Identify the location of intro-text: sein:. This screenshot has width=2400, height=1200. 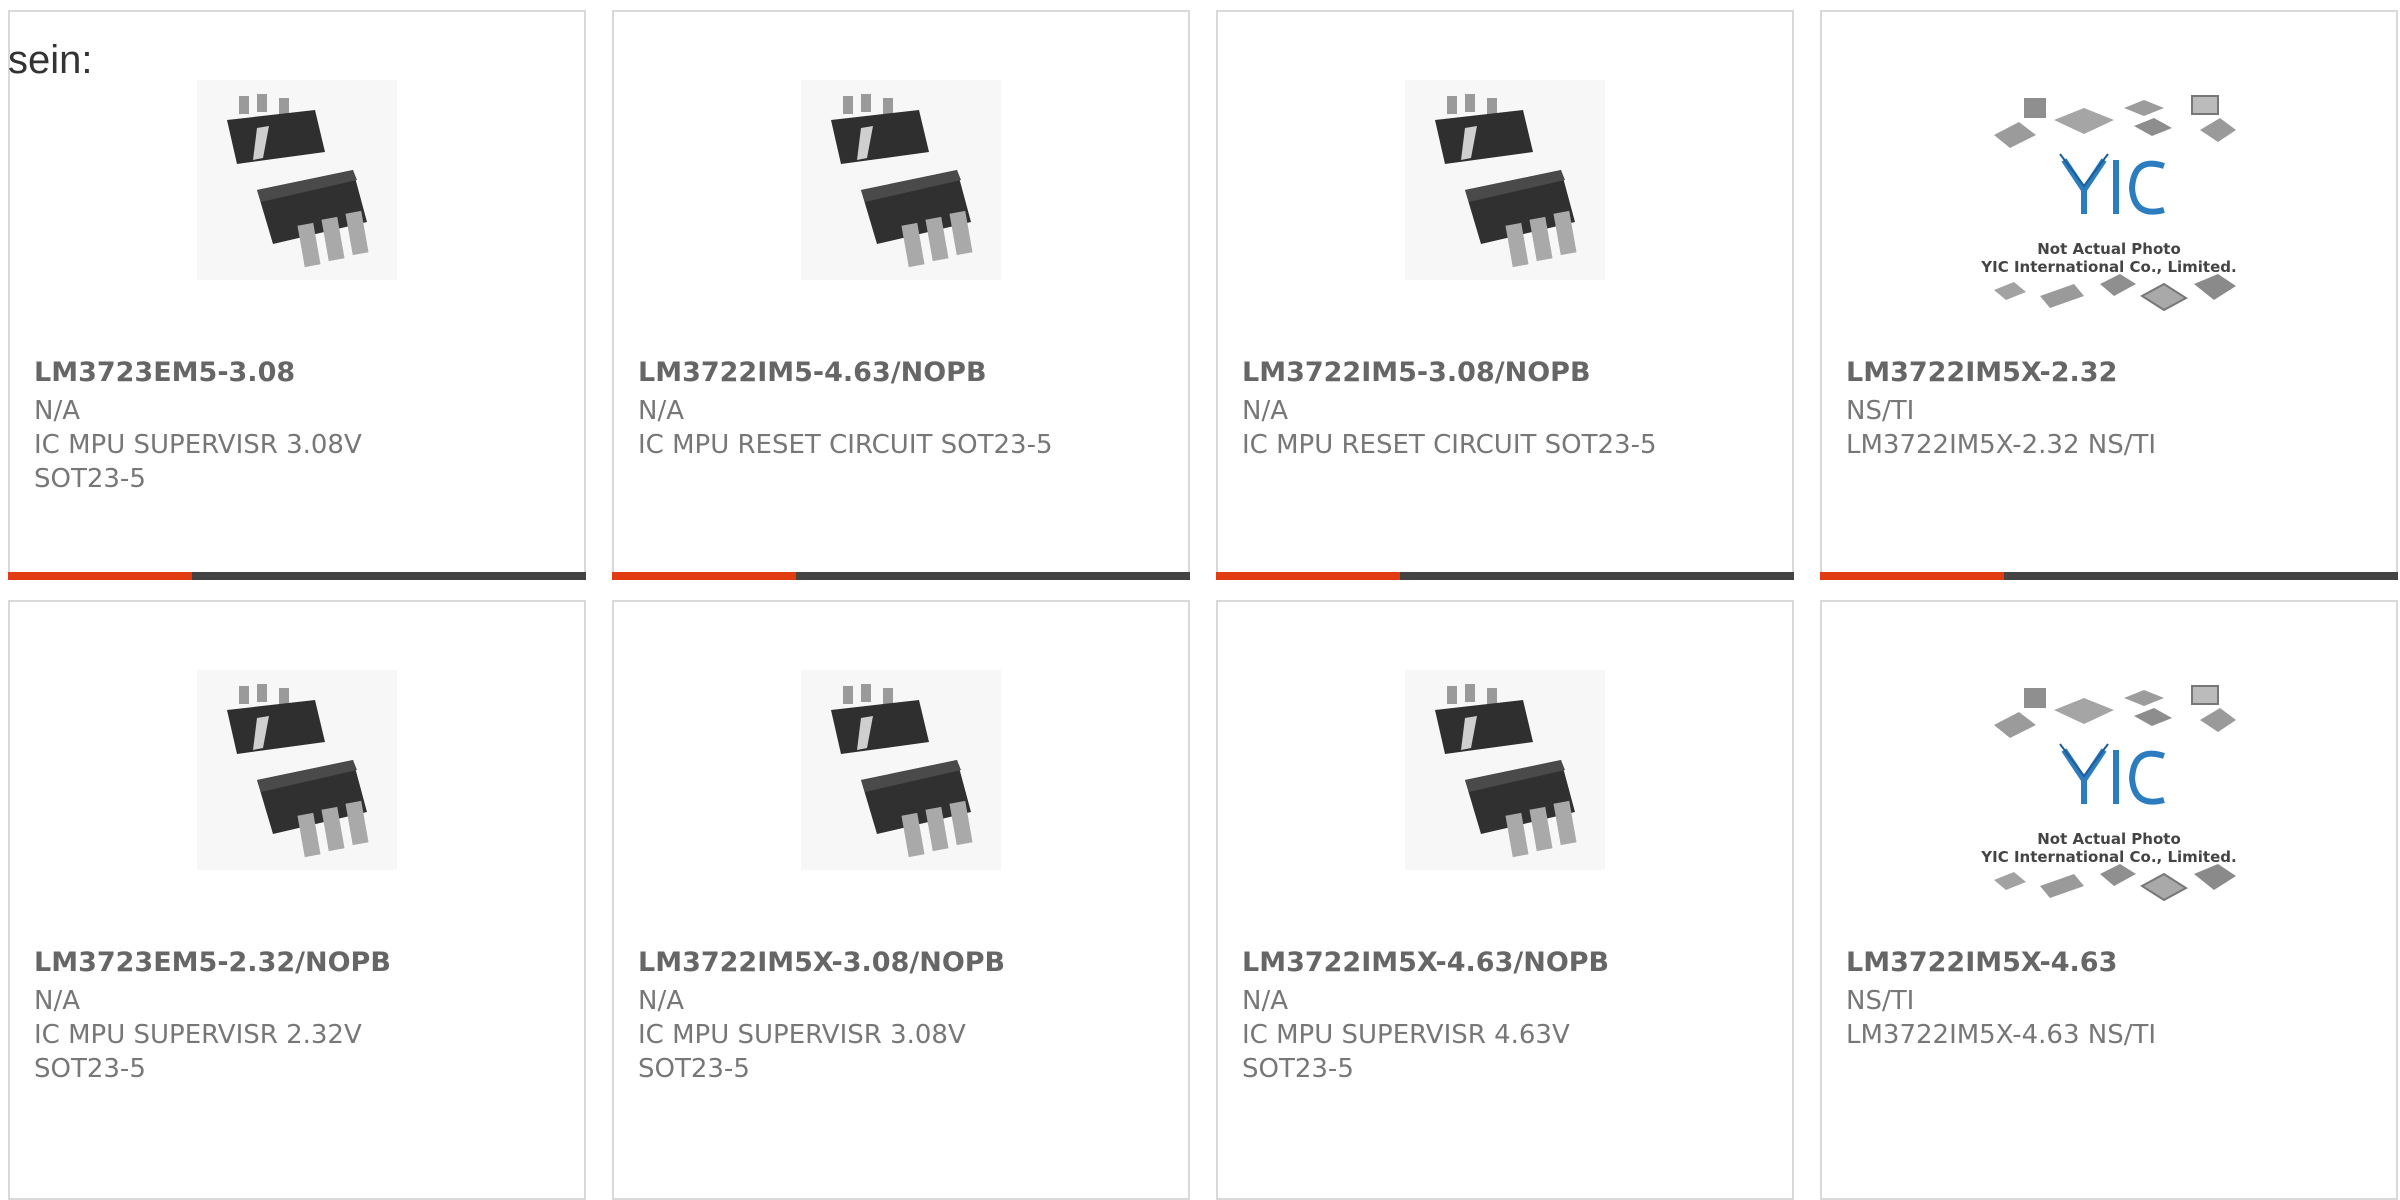
(50, 60).